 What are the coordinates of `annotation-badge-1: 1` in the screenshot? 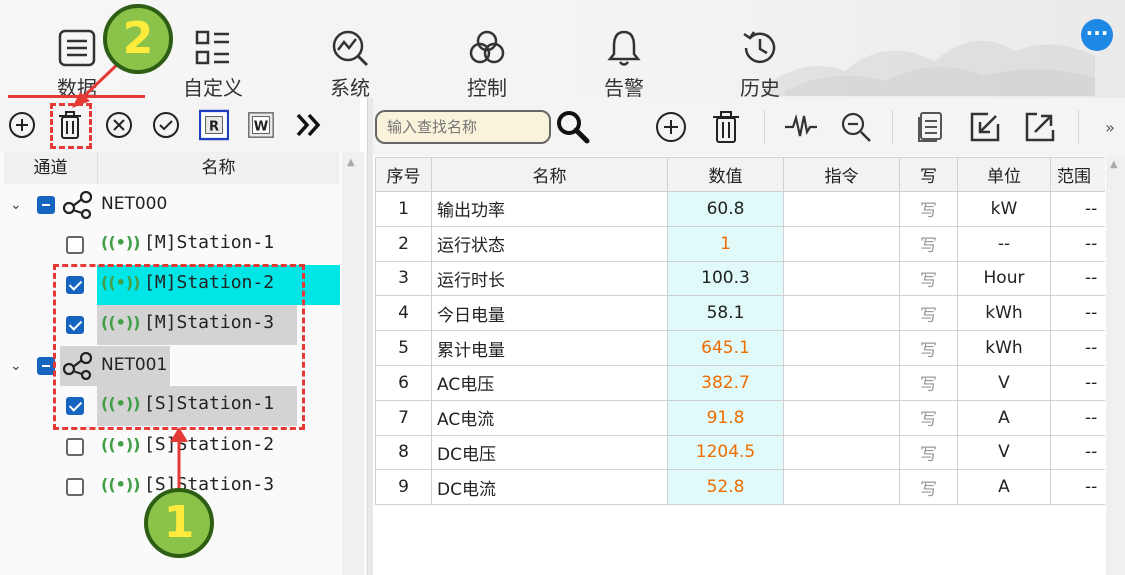 It's located at (179, 523).